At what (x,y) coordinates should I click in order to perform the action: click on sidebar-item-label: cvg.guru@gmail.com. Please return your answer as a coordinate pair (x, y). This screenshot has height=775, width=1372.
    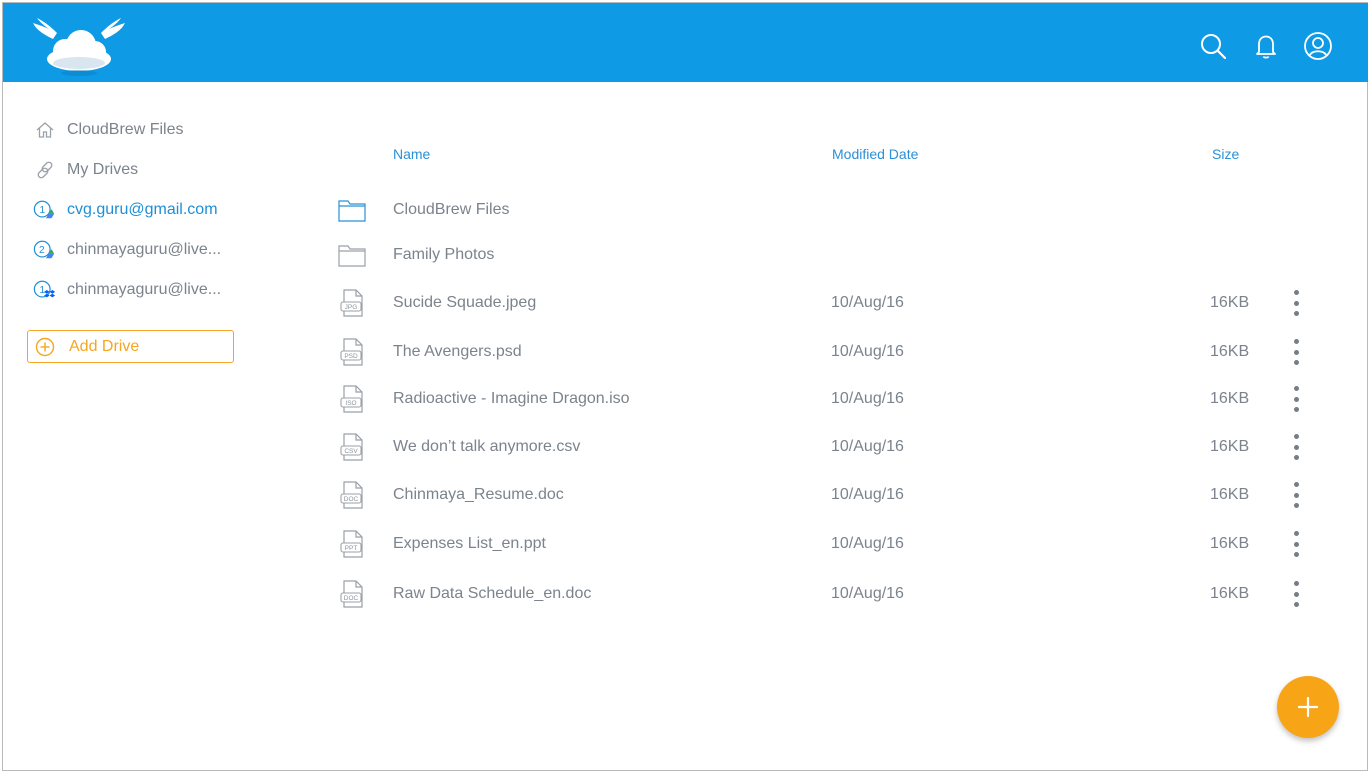
    Looking at the image, I should click on (142, 209).